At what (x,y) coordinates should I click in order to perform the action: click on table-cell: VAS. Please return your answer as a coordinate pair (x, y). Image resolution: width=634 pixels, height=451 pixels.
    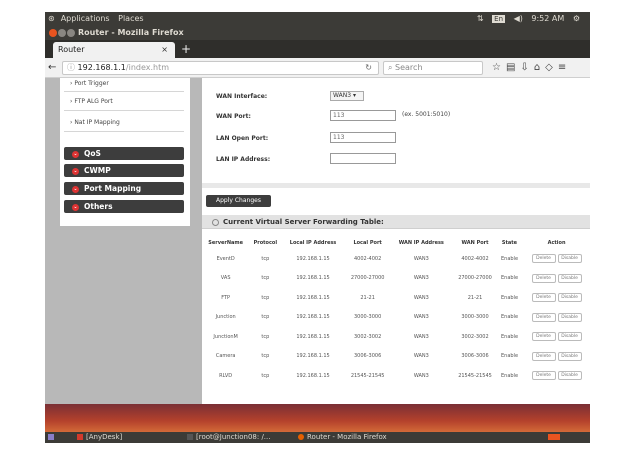
    Looking at the image, I should click on (225, 278).